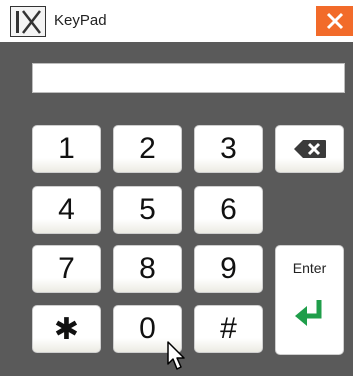  Describe the element at coordinates (188, 78) in the screenshot. I see `keypad-display` at that location.